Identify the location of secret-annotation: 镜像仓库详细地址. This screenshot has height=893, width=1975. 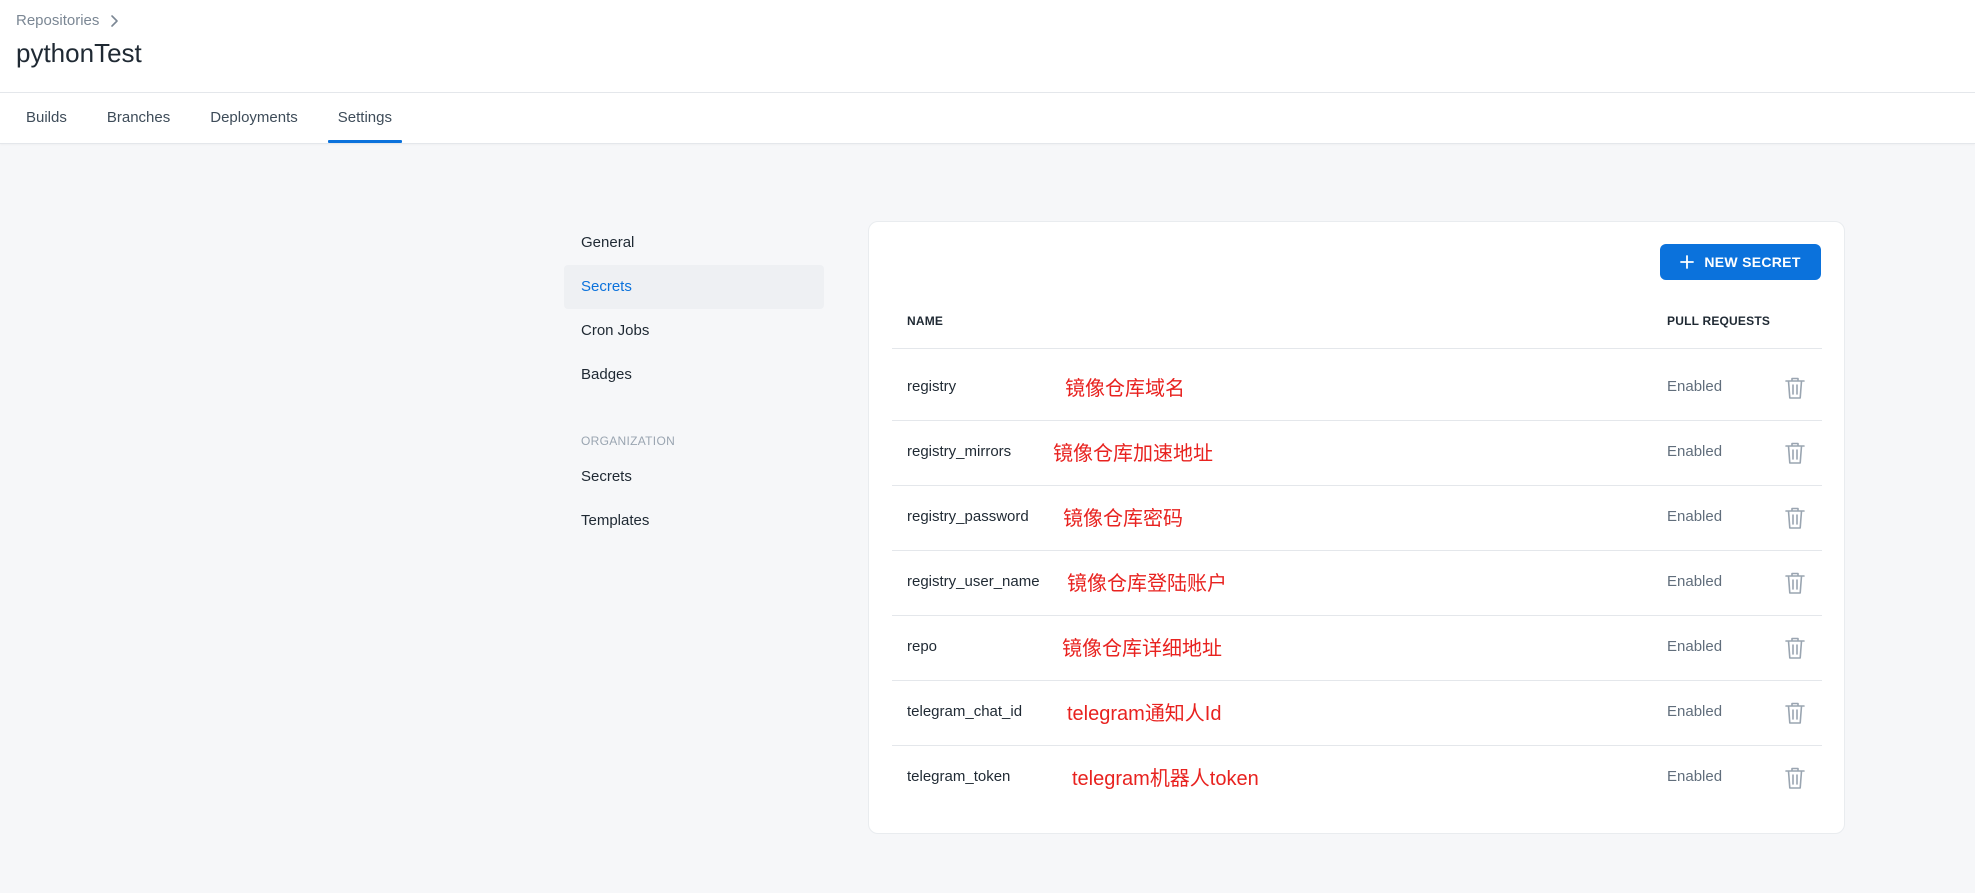
(1142, 649).